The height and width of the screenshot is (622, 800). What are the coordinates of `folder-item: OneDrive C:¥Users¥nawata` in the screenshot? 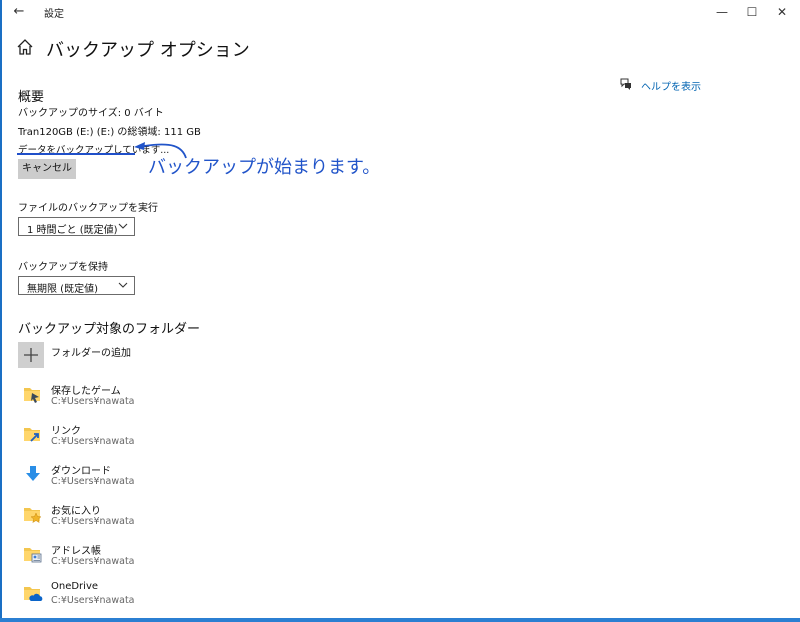 It's located at (118, 596).